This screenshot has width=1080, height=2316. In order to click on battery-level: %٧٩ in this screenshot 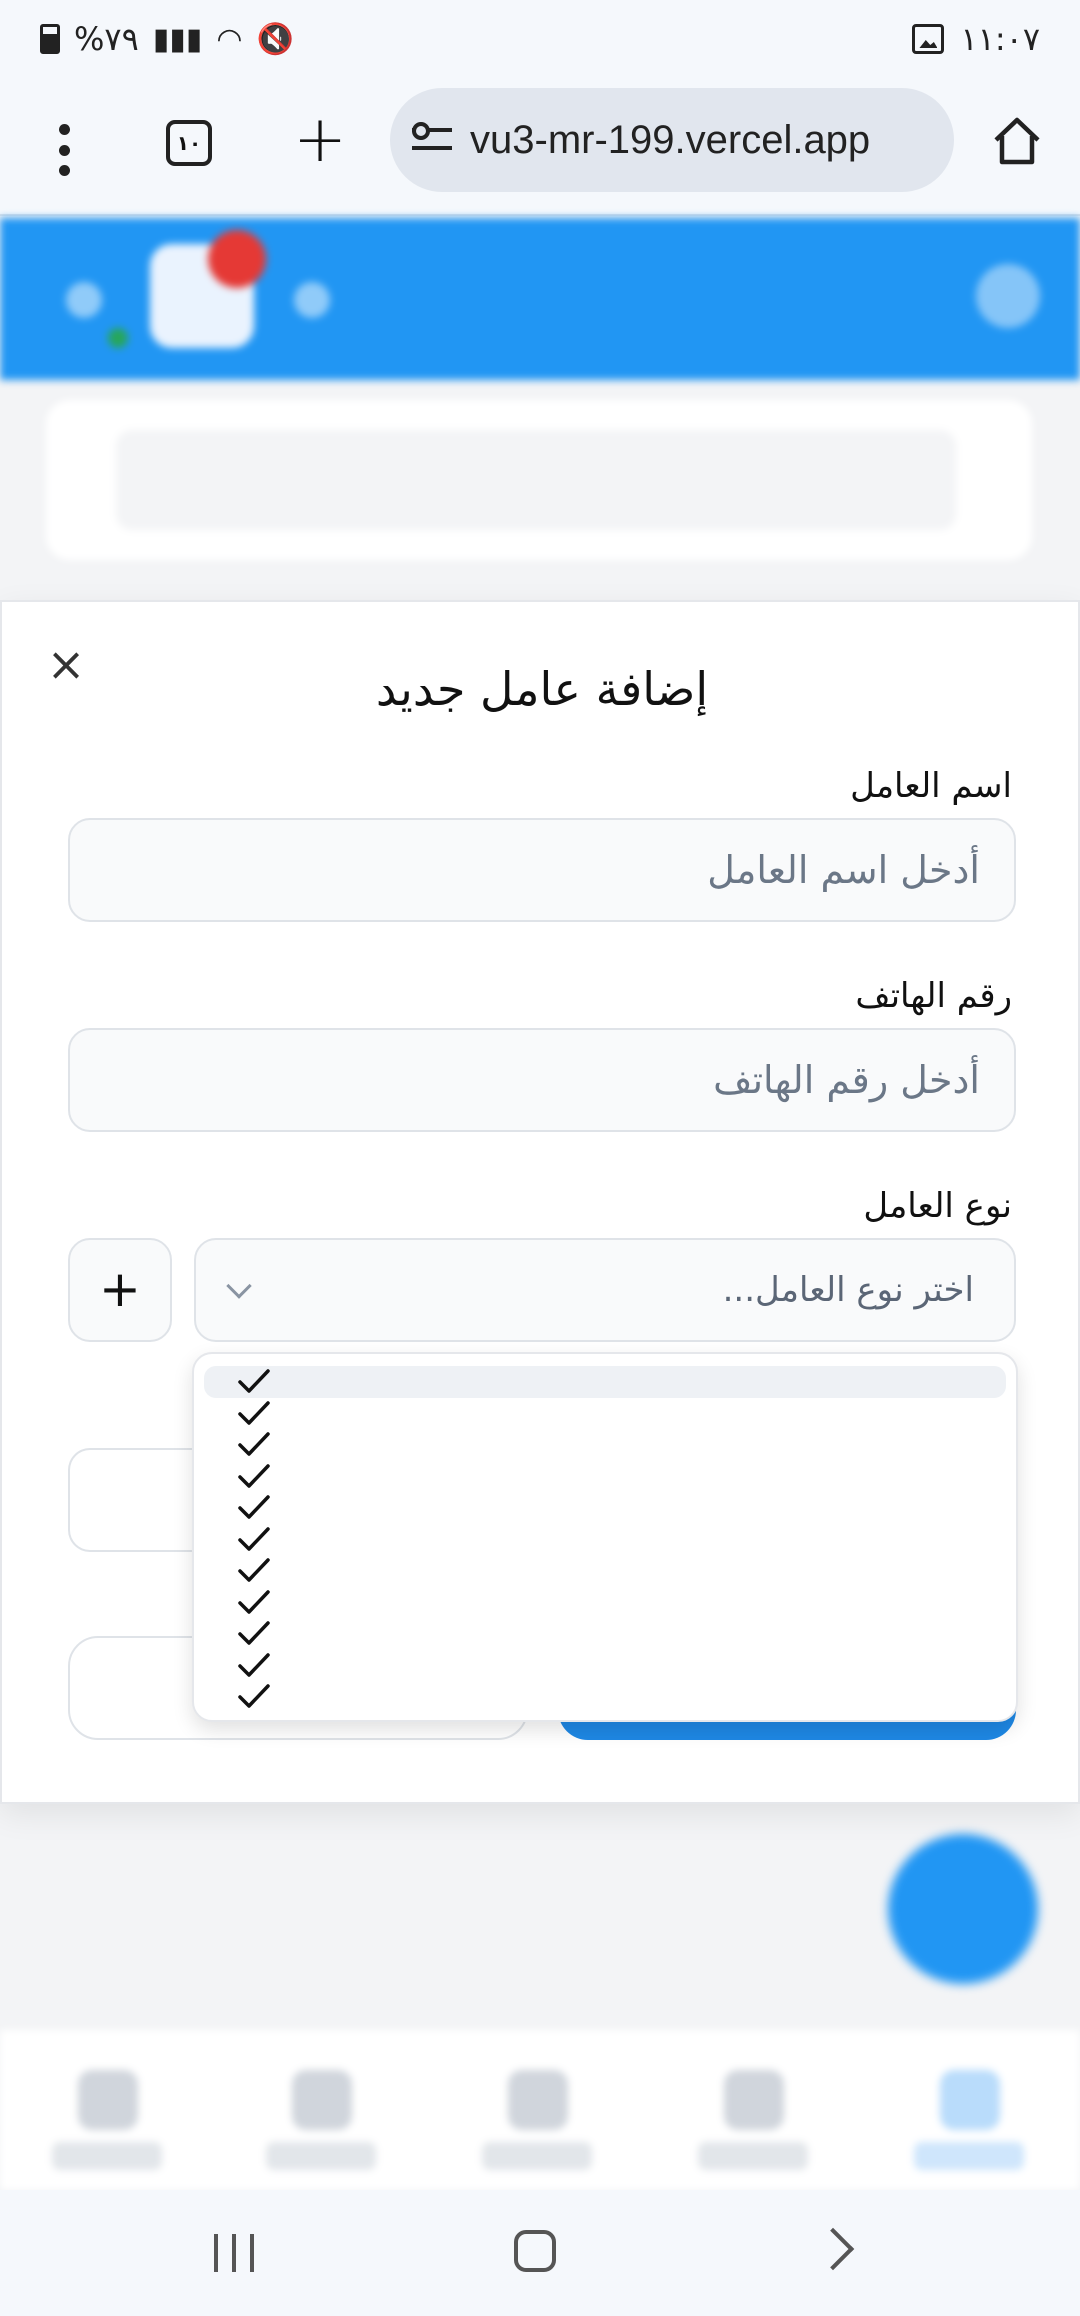, I will do `click(106, 39)`.